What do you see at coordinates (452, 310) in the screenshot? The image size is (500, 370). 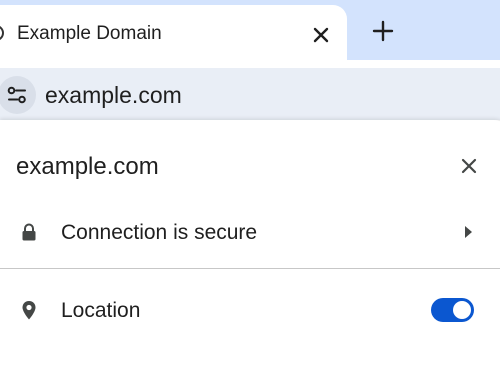 I see `location-toggle` at bounding box center [452, 310].